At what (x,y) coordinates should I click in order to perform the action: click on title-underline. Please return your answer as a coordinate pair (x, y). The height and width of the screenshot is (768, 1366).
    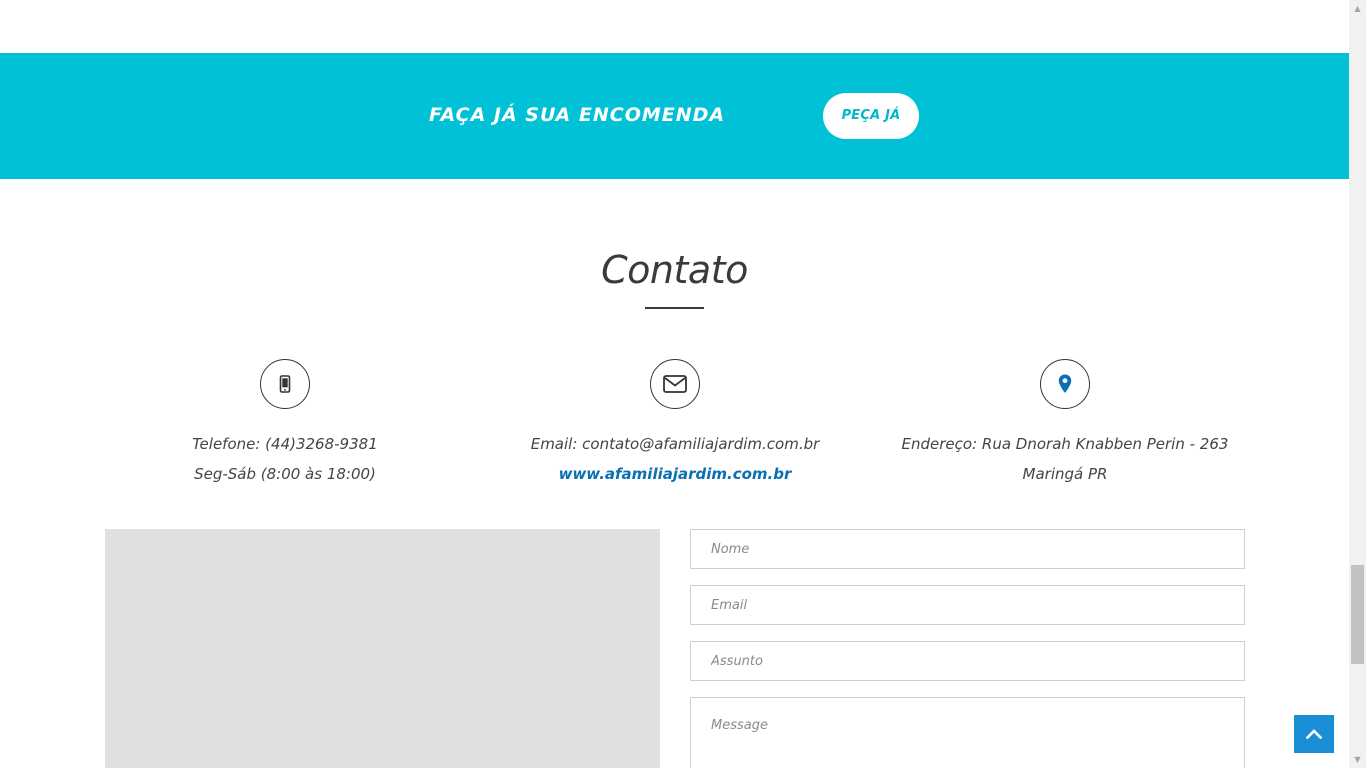
    Looking at the image, I should click on (674, 308).